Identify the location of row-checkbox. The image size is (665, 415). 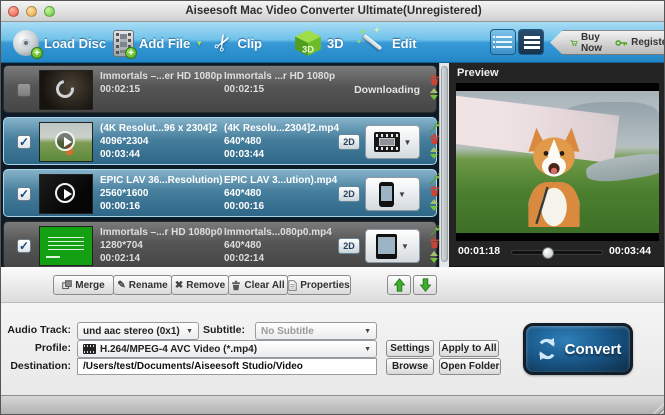
(24, 90).